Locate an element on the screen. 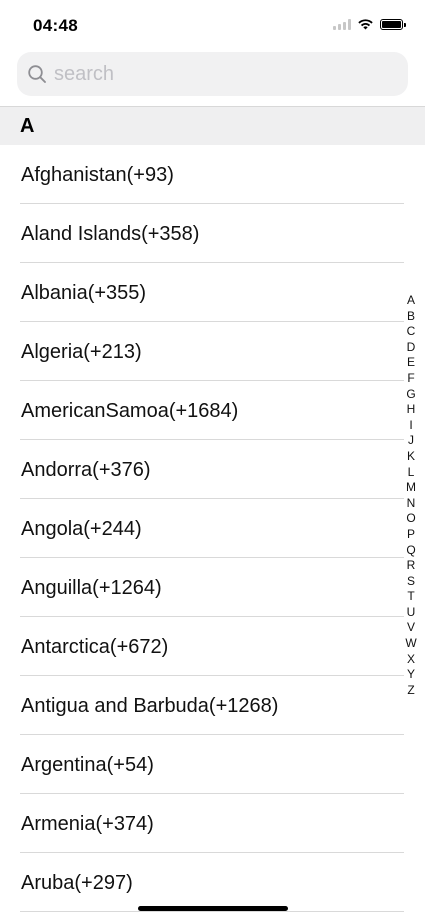 This screenshot has width=425, height=920. status-icons is located at coordinates (369, 24).